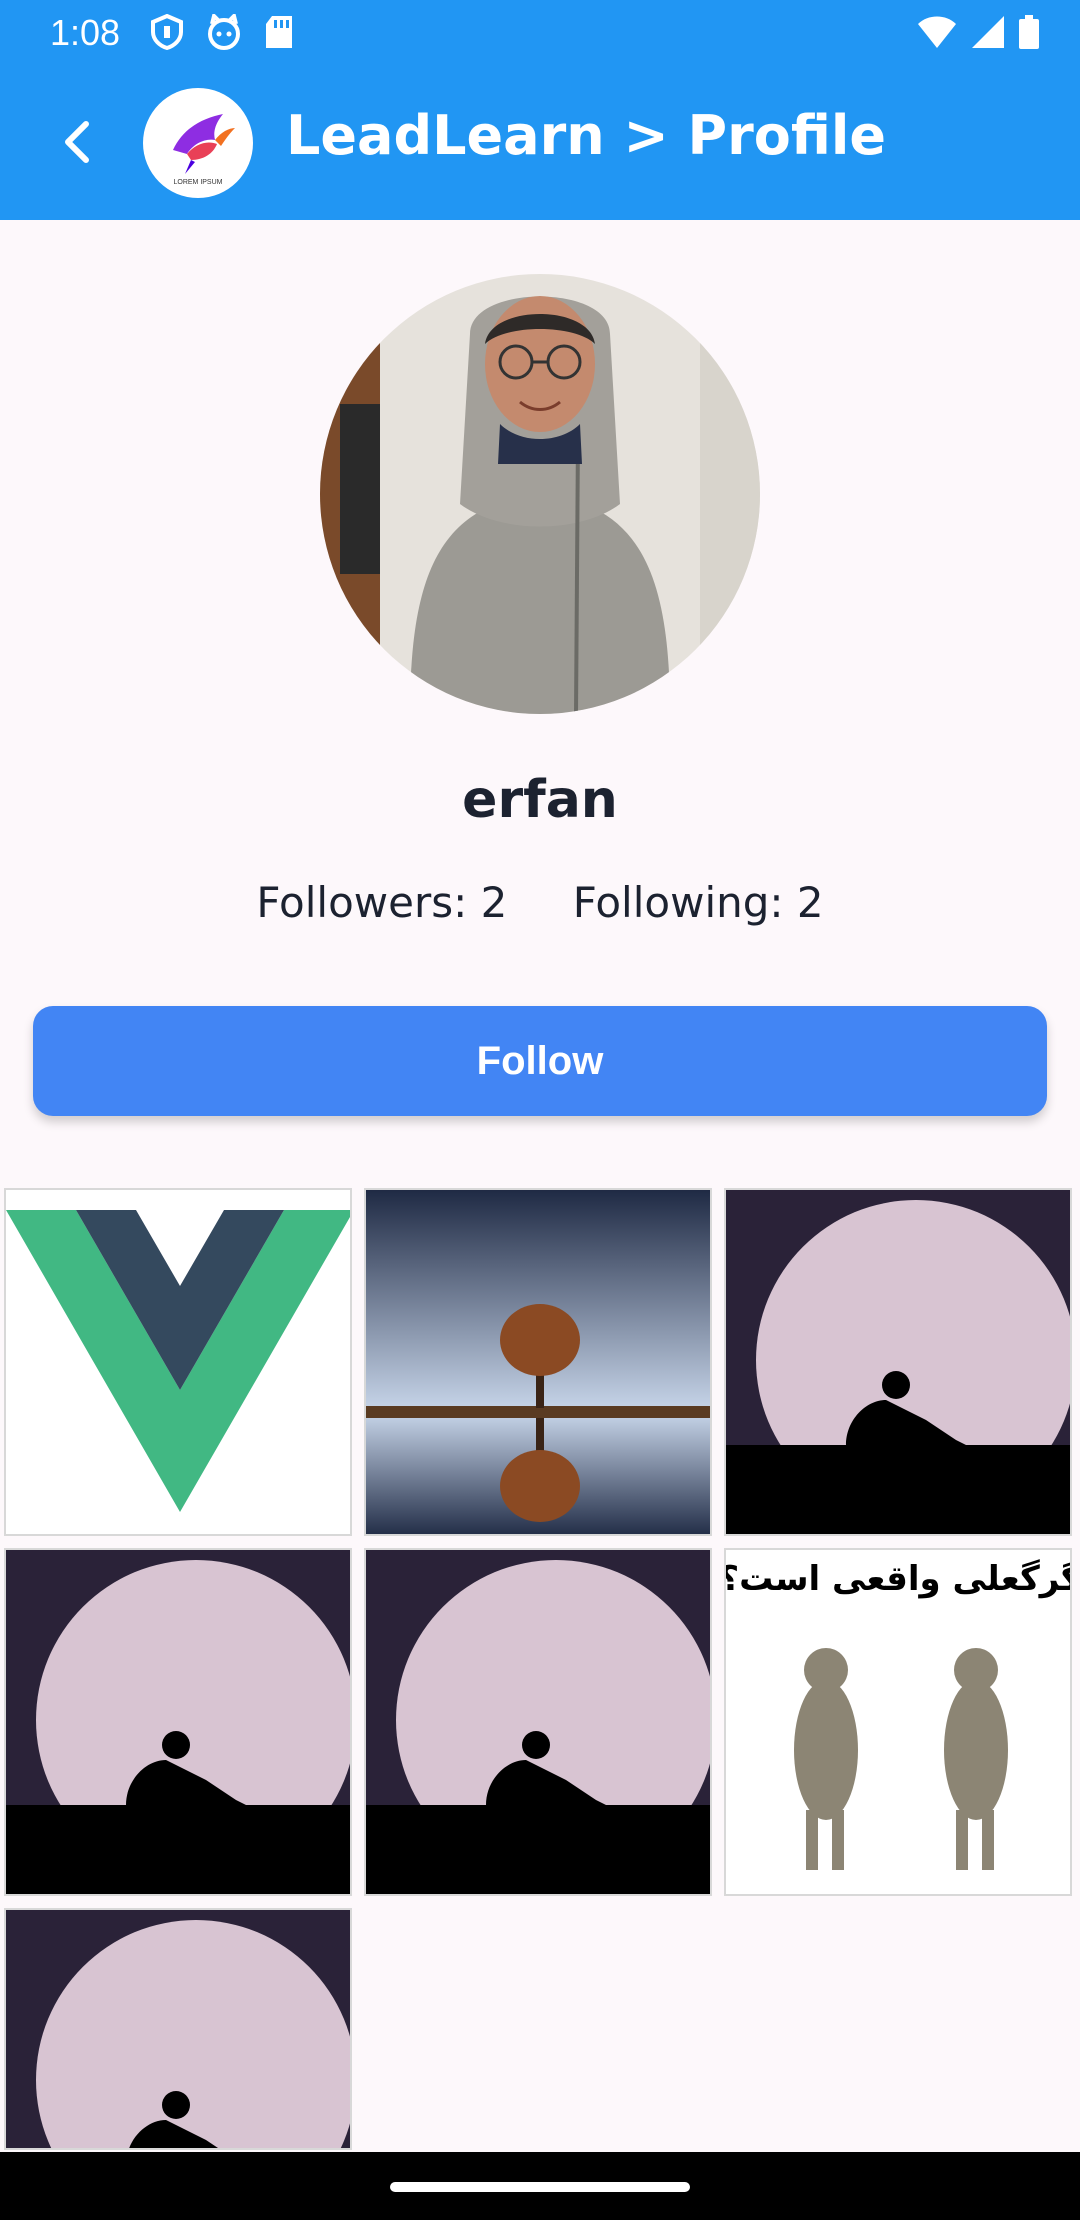 This screenshot has height=2220, width=1080. I want to click on battery-icon, so click(1029, 32).